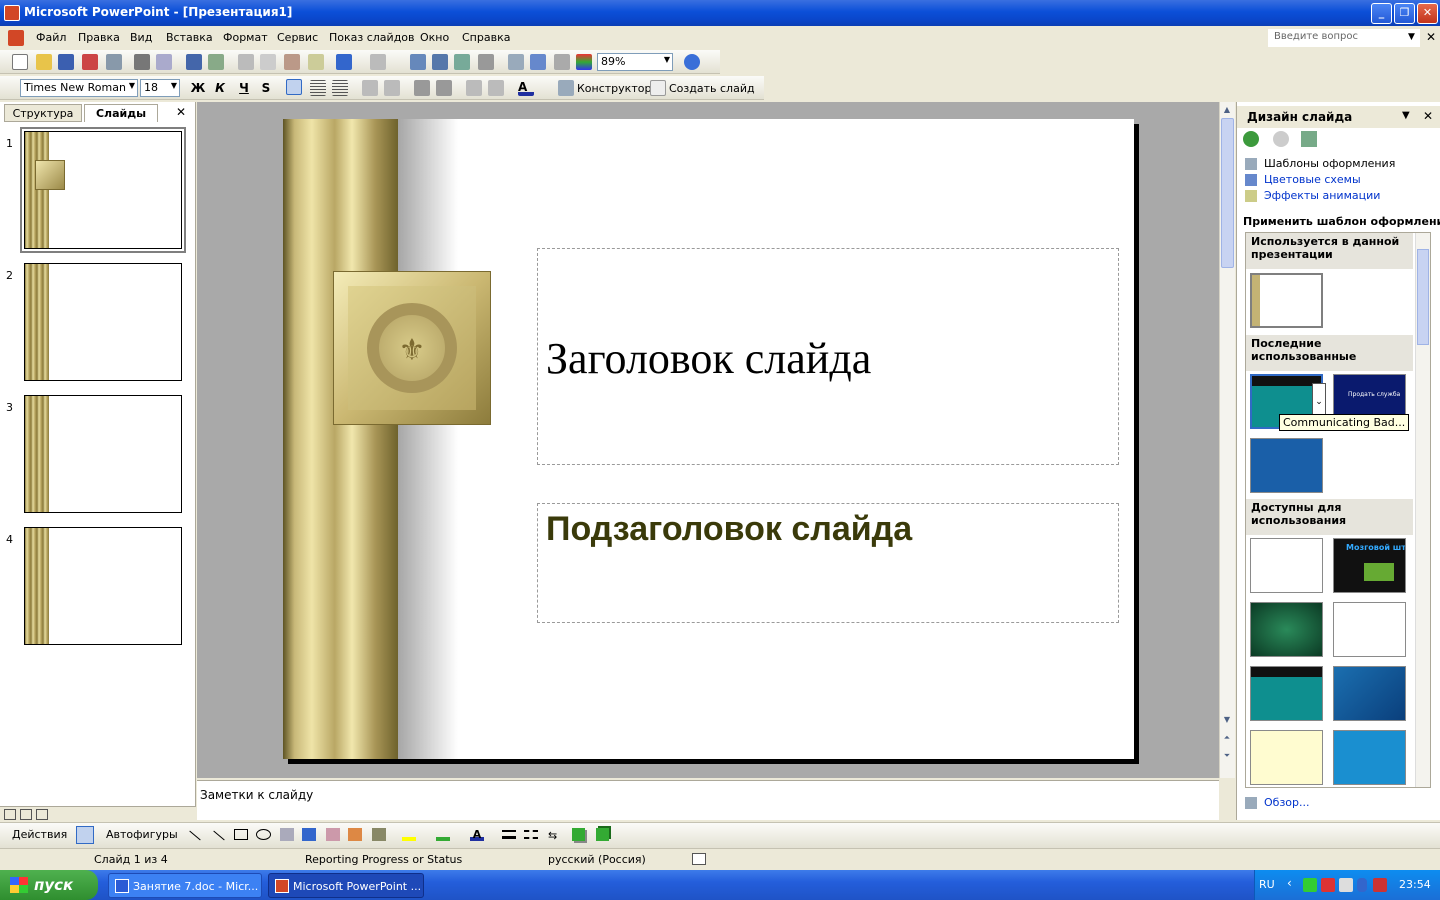  What do you see at coordinates (474, 88) in the screenshot?
I see `decrease-indent-icon` at bounding box center [474, 88].